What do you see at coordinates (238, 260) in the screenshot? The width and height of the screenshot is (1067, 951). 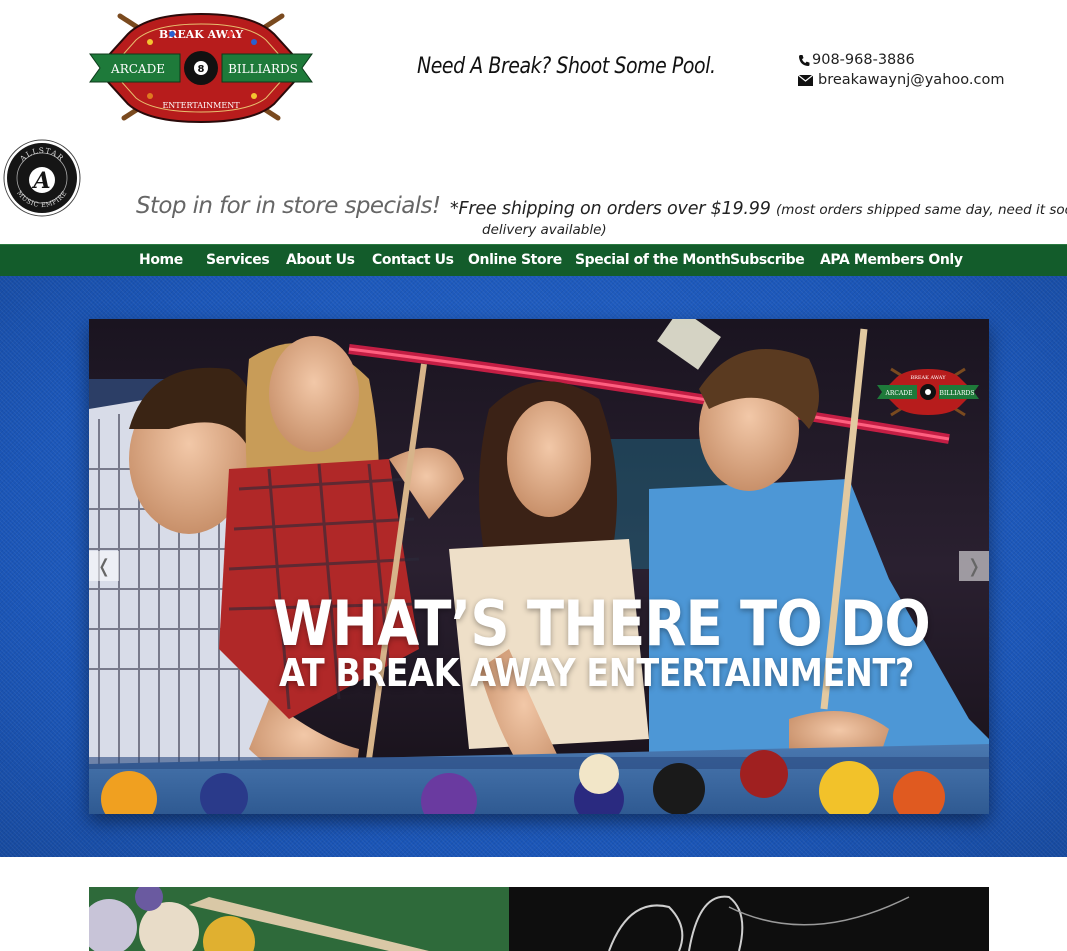 I see `nav-services: Services` at bounding box center [238, 260].